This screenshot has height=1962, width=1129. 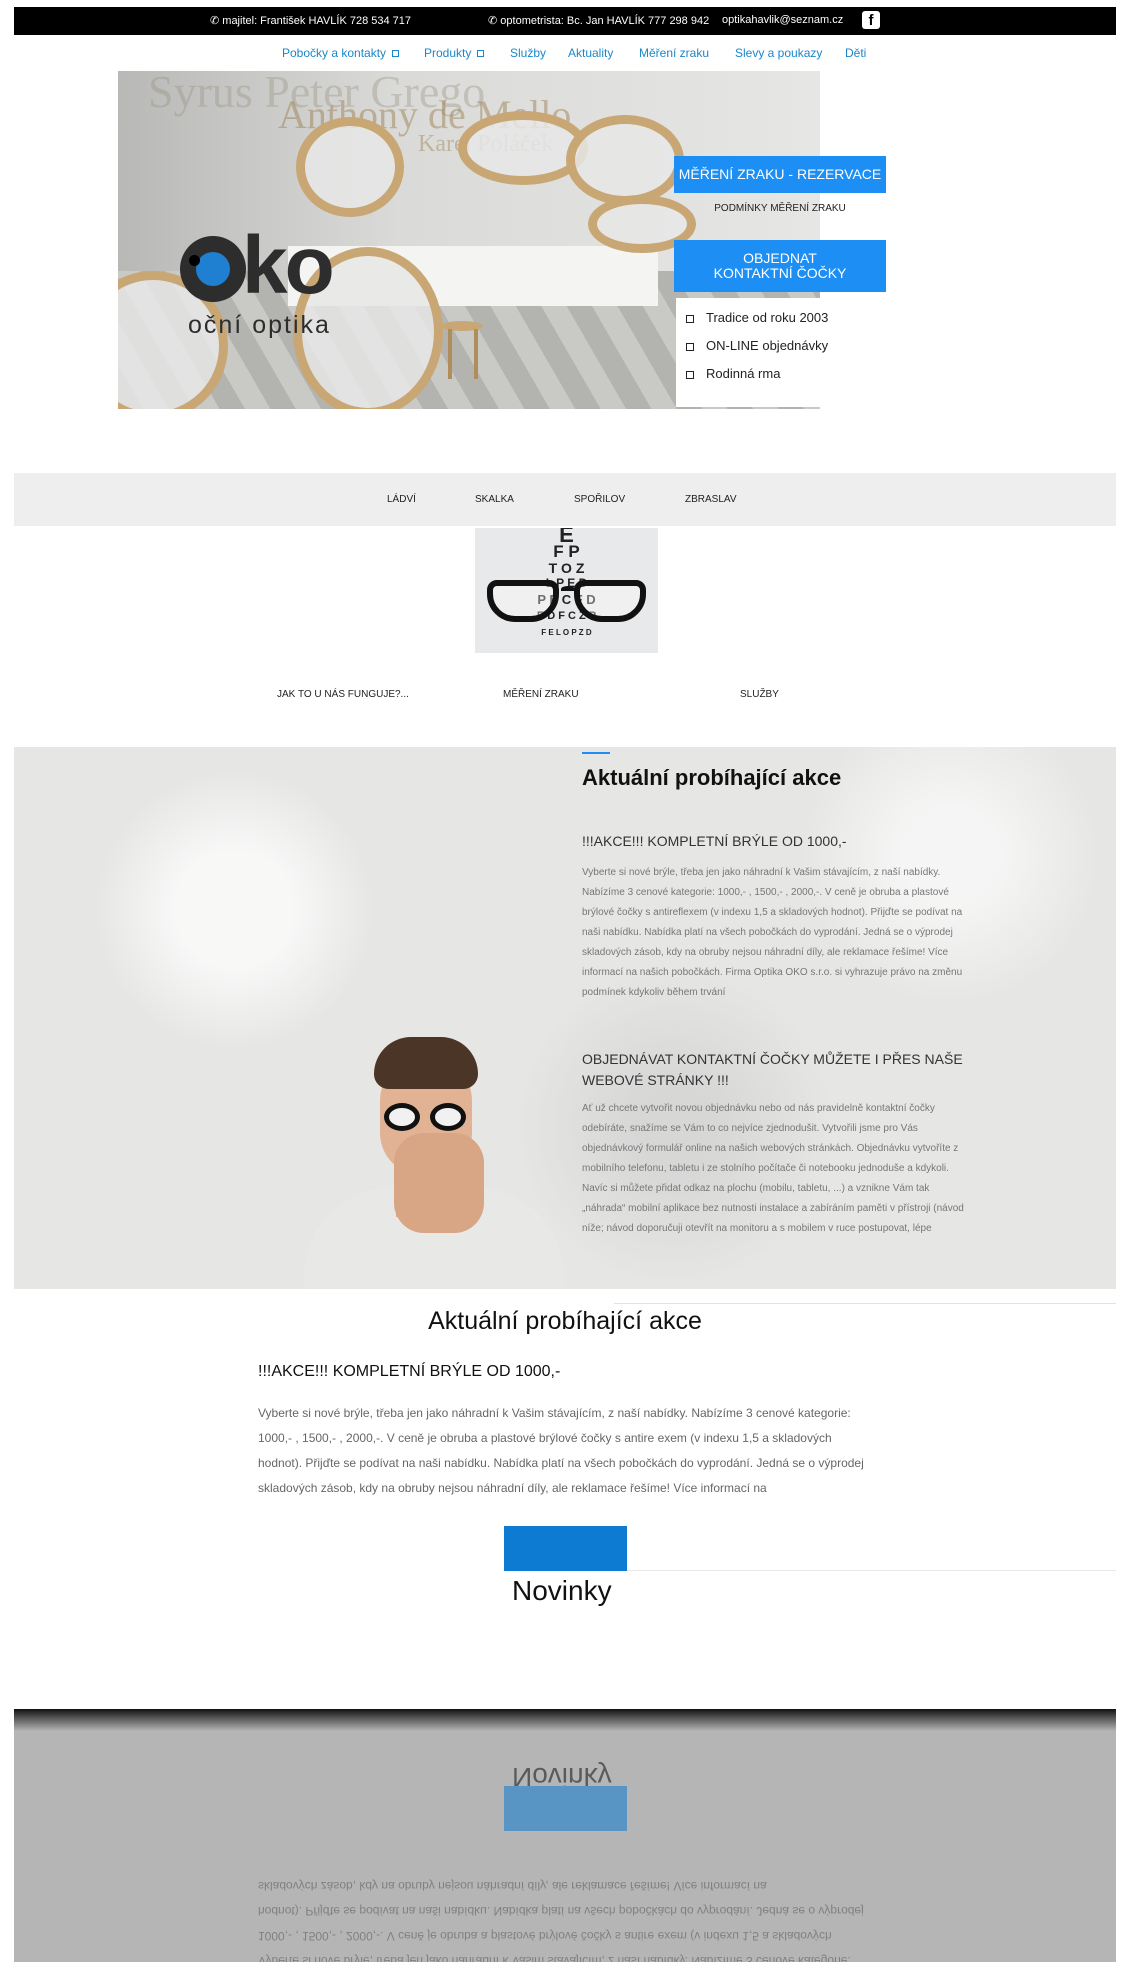 What do you see at coordinates (288, 265) in the screenshot?
I see `logo-text: ko` at bounding box center [288, 265].